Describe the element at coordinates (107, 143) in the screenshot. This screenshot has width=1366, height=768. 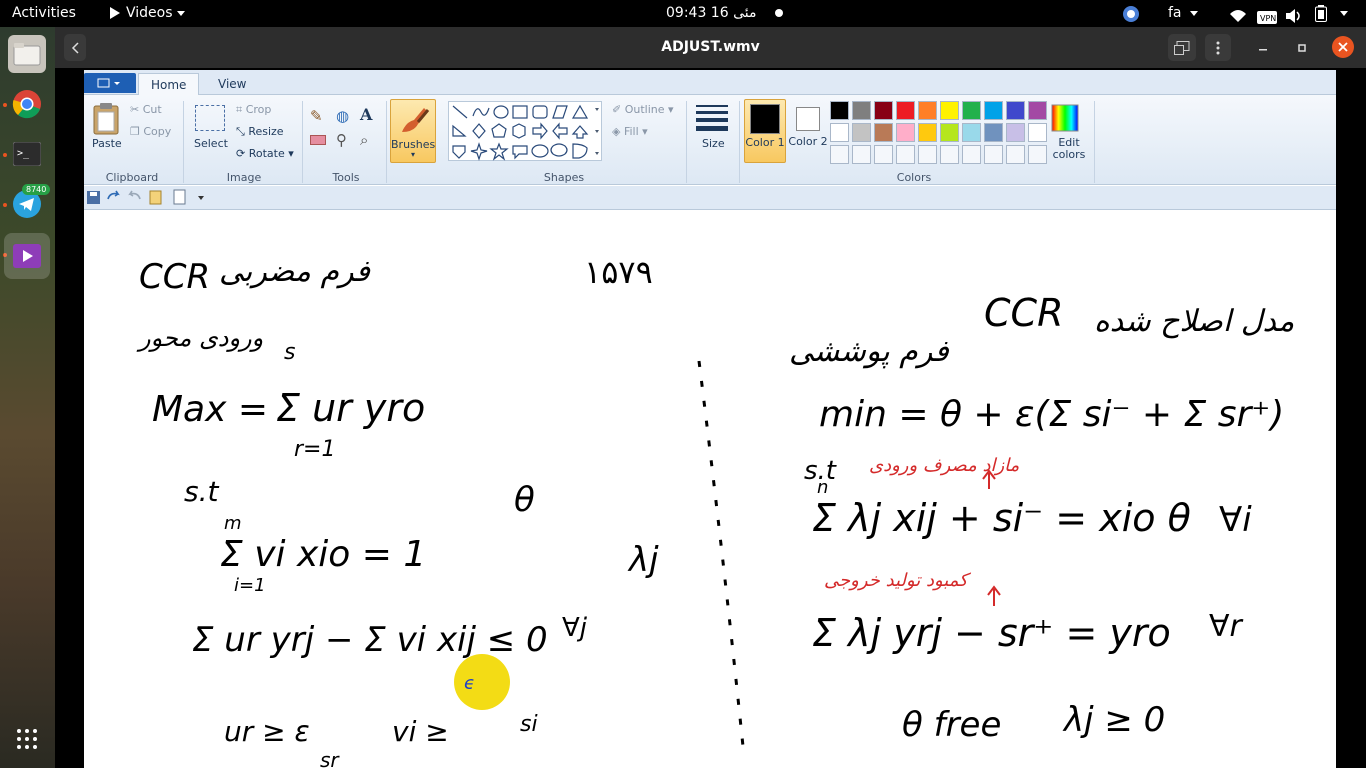
I see `paste-button: Paste` at that location.